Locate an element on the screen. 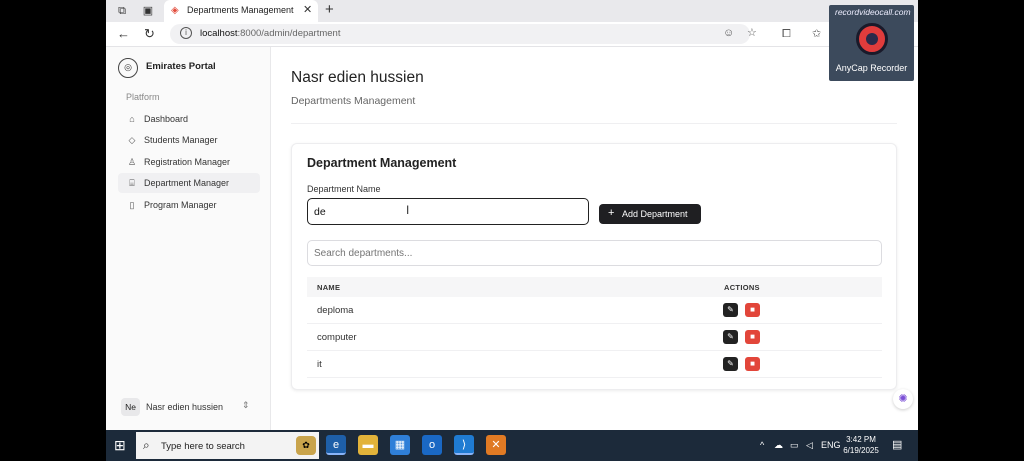 The width and height of the screenshot is (1024, 461). sidebar-item-students-manager: ◇ Students Manager is located at coordinates (189, 140).